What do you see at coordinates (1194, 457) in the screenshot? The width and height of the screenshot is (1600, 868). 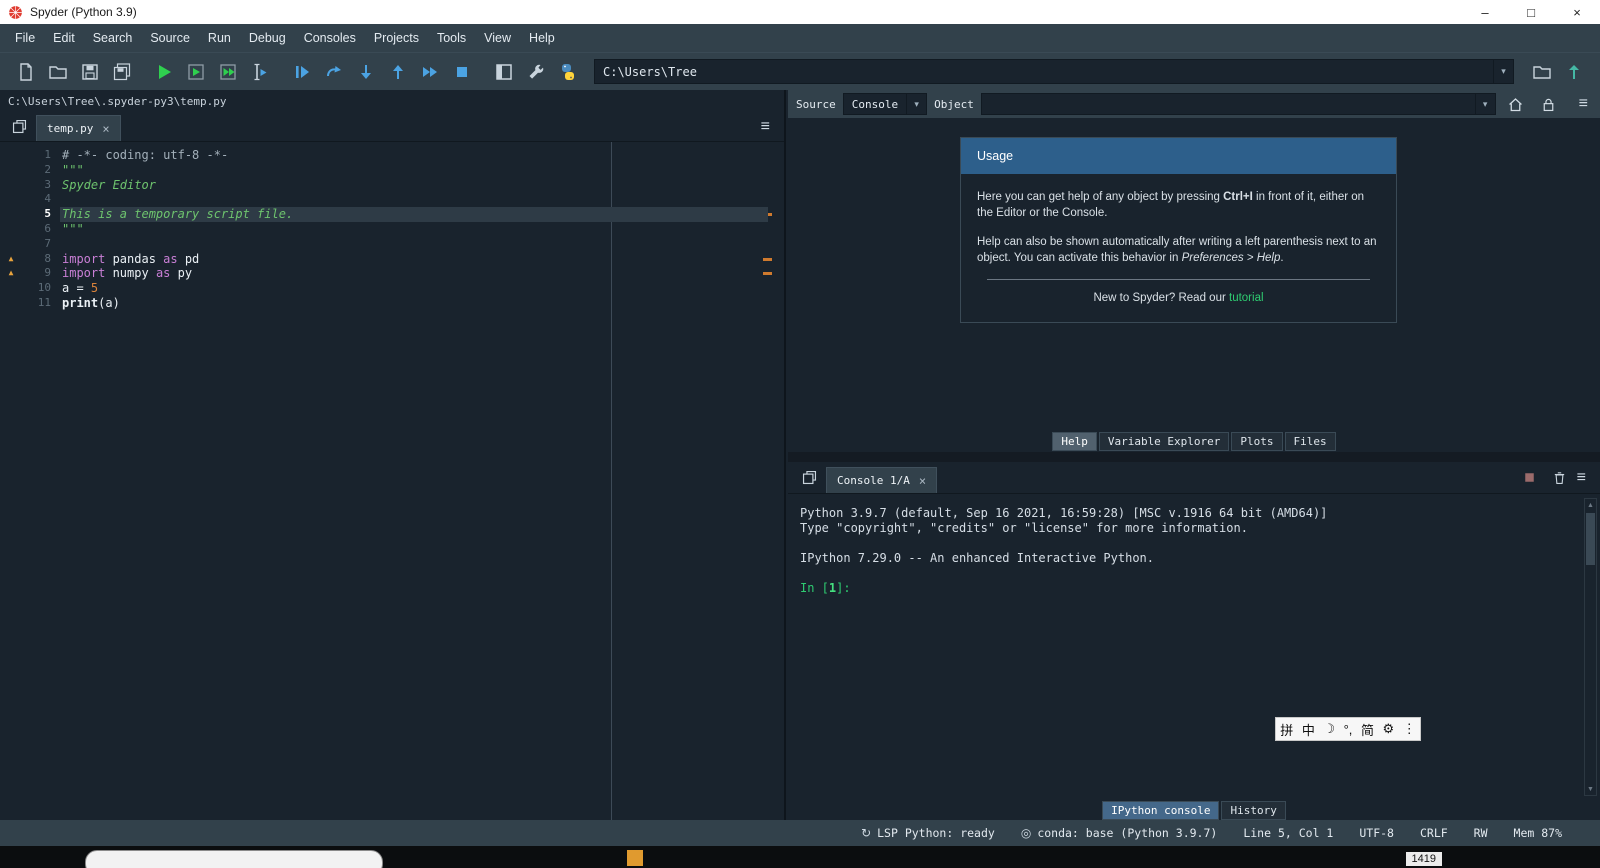 I see `pane-splitter` at bounding box center [1194, 457].